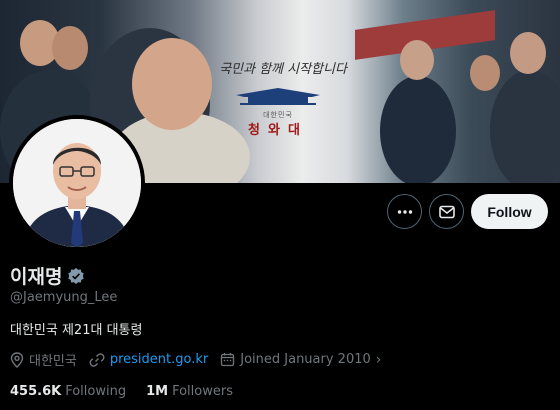  What do you see at coordinates (278, 130) in the screenshot?
I see `banner-building-name: 청와대` at bounding box center [278, 130].